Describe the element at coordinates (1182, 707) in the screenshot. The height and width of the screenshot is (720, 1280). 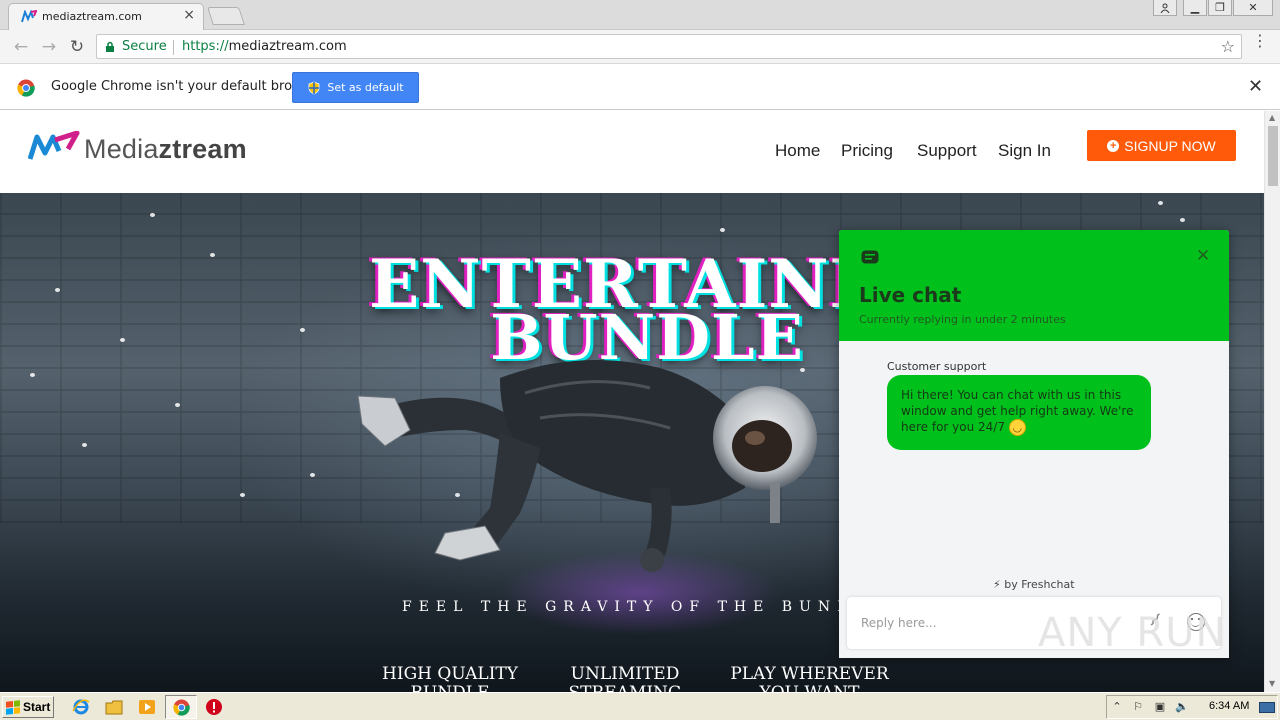
I see `volume-icon: 🔈` at that location.